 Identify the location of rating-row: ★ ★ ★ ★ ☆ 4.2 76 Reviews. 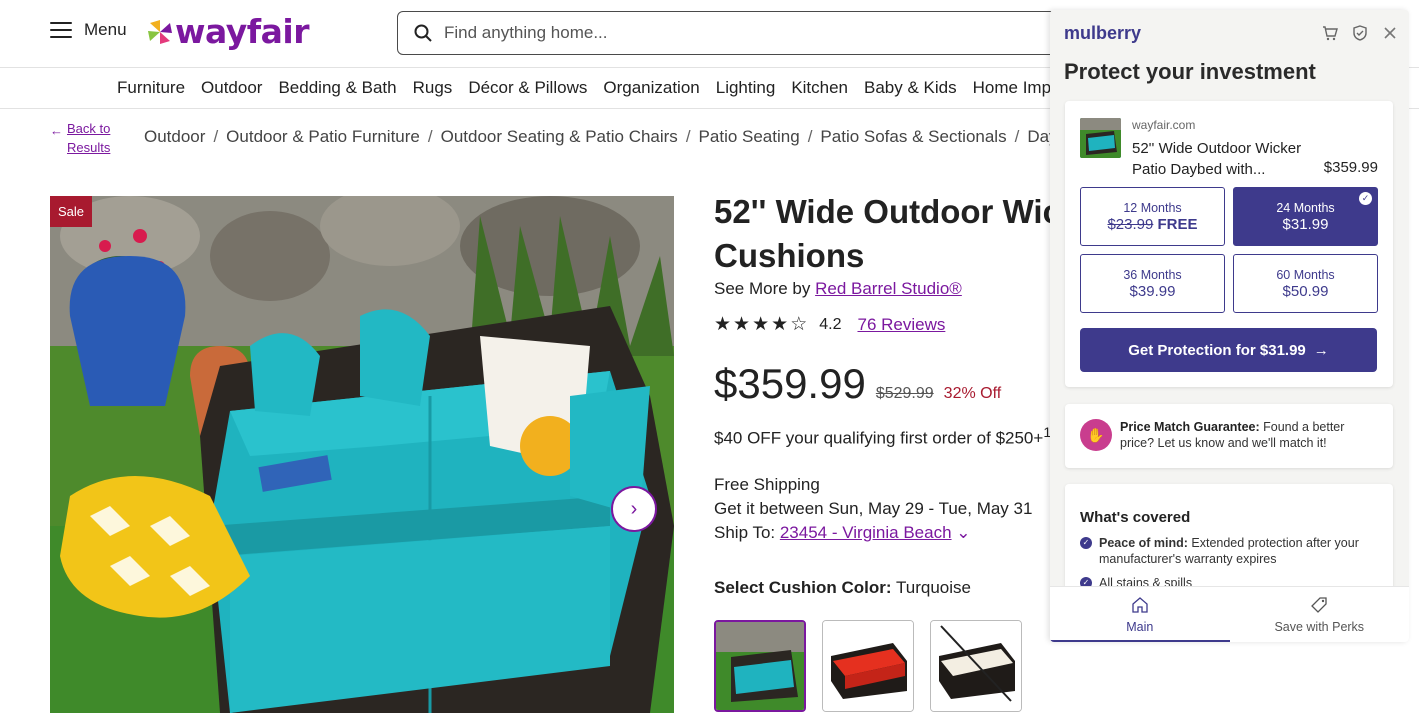
(829, 324).